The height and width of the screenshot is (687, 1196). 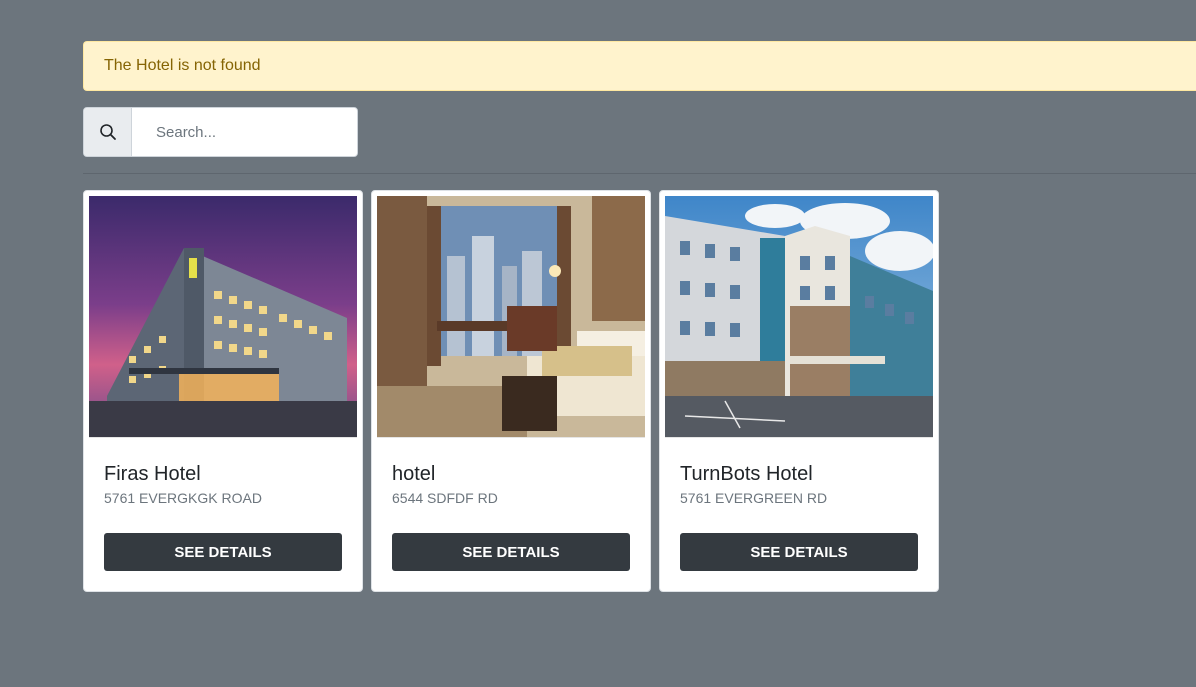 I want to click on divider, so click(x=639, y=173).